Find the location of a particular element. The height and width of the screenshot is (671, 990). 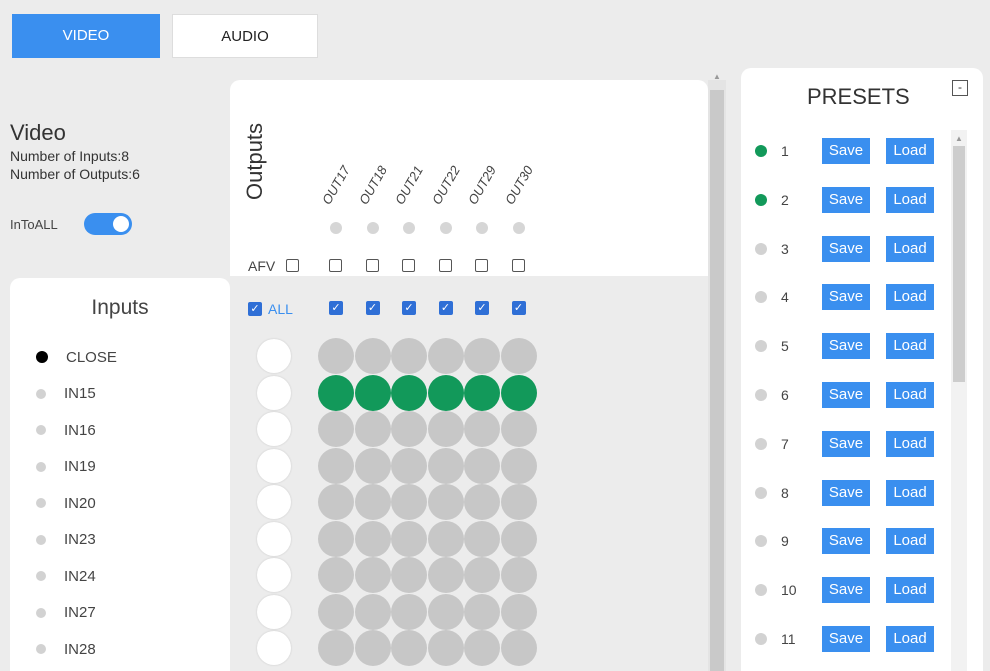

input-item: IN24 is located at coordinates (66, 576).